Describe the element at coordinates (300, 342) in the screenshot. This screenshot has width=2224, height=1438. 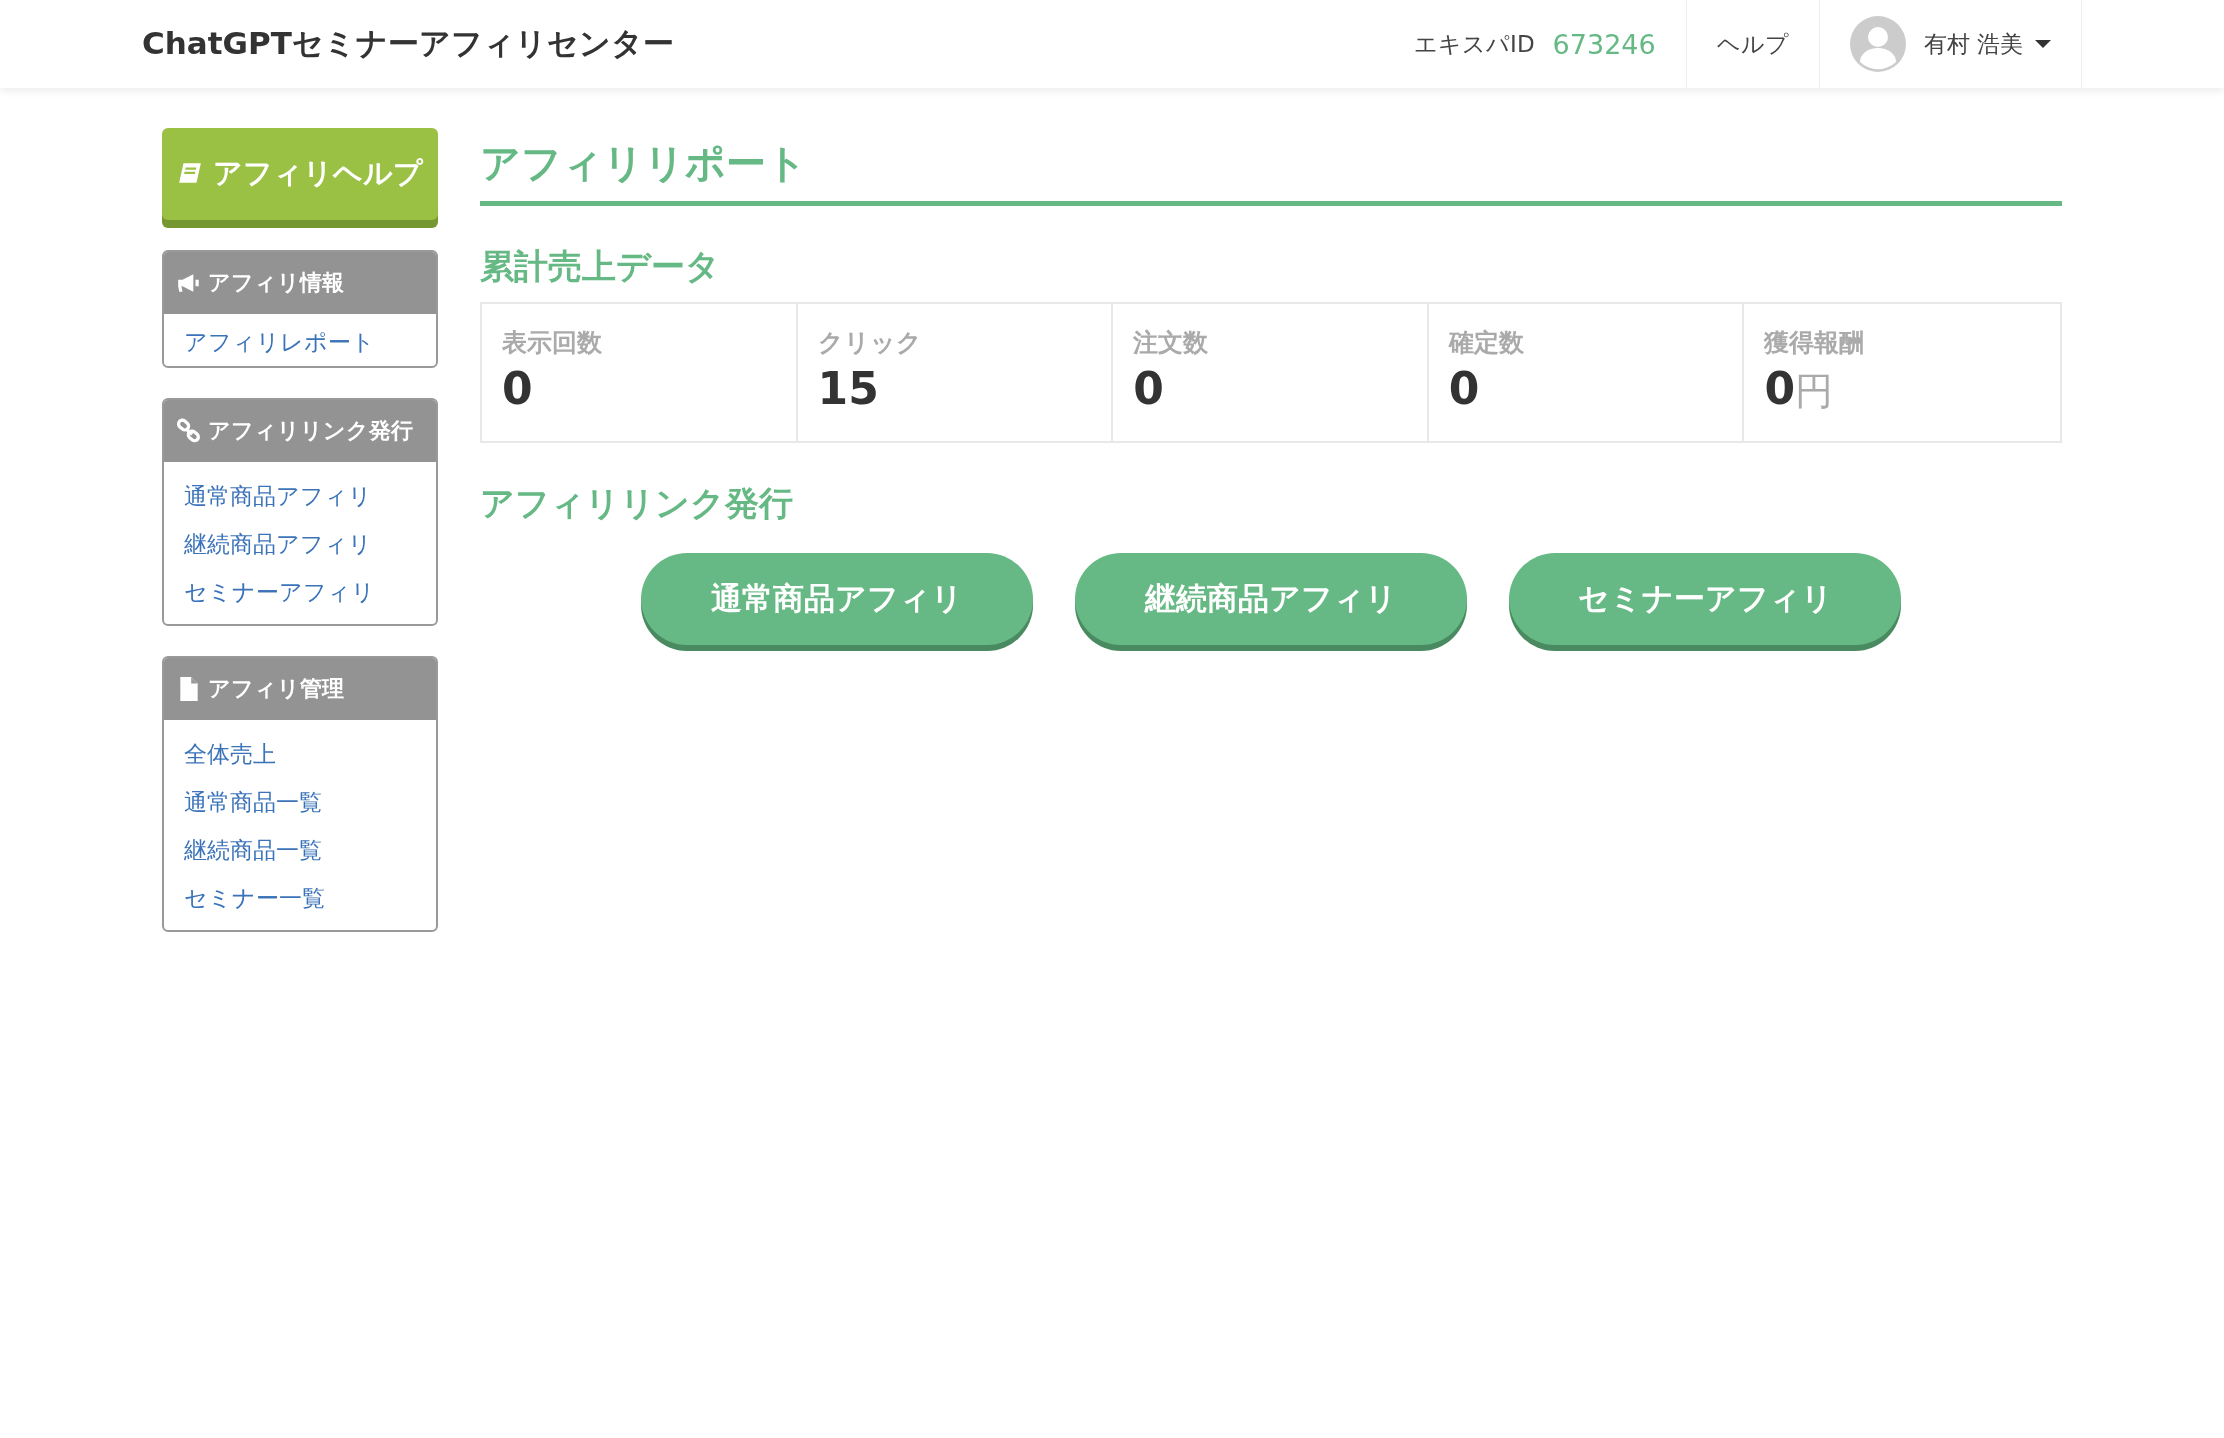
I see `menu-link: アフィリレポート` at that location.